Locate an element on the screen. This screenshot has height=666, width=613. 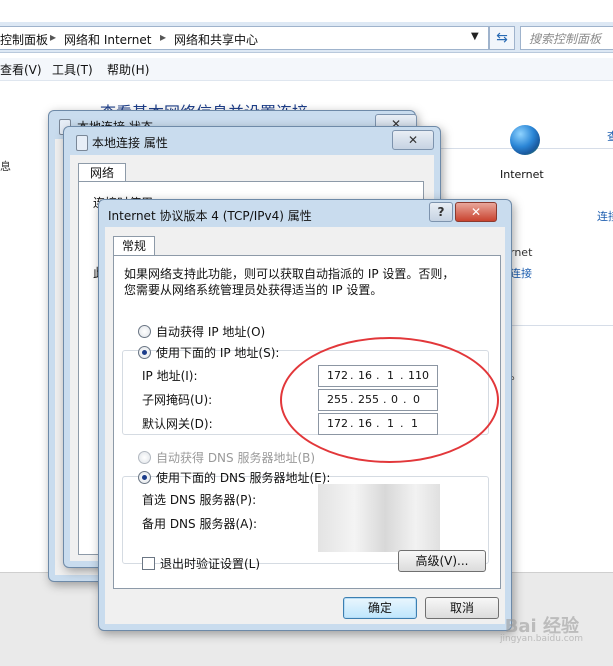
help-button: ? is located at coordinates (441, 212).